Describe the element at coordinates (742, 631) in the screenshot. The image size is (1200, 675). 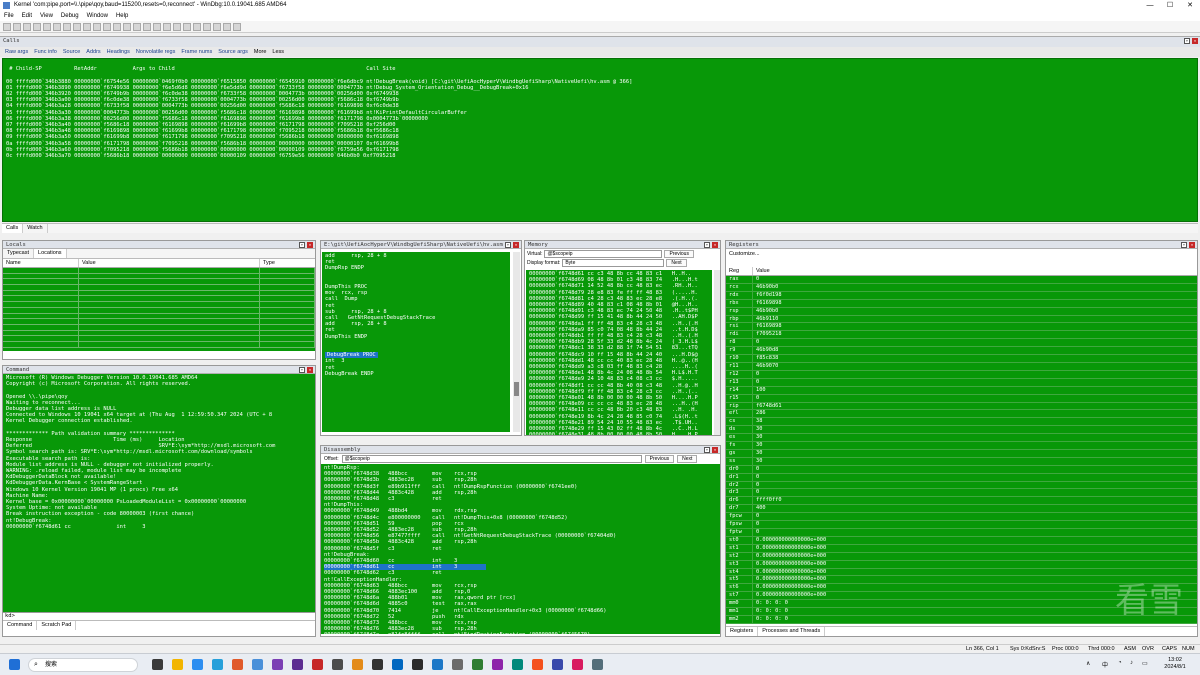
I see `tab-registers: Registers` at that location.